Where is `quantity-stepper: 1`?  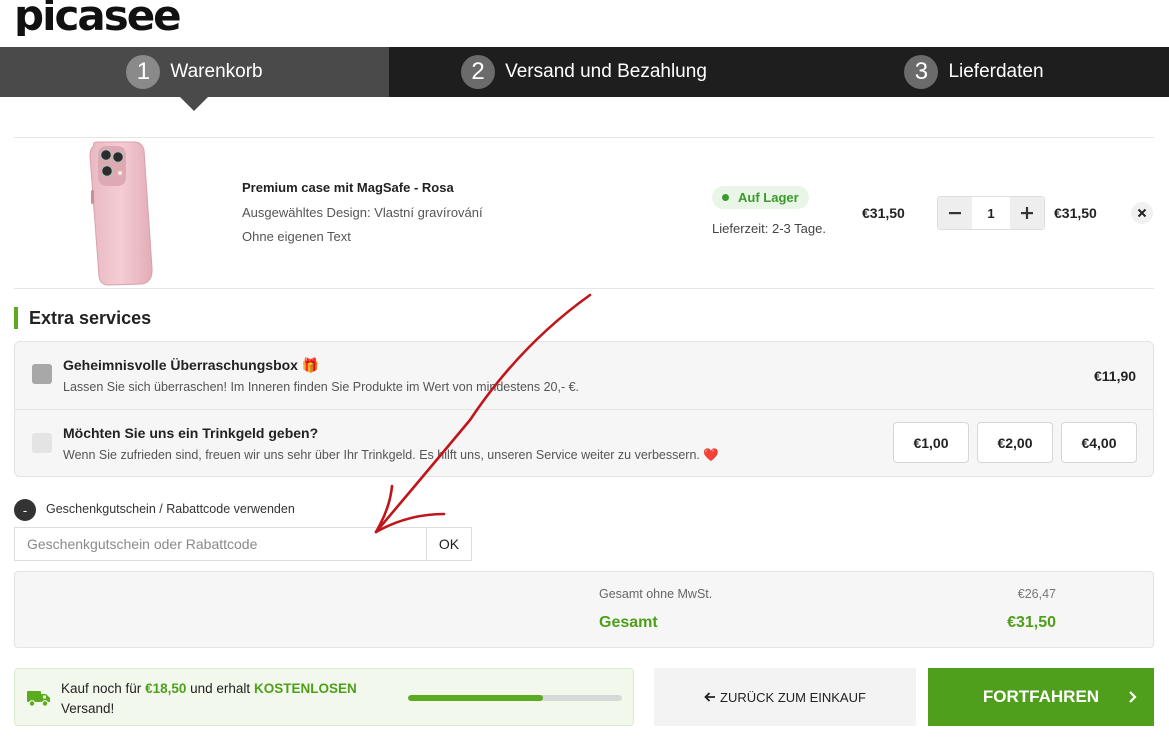
quantity-stepper: 1 is located at coordinates (991, 213).